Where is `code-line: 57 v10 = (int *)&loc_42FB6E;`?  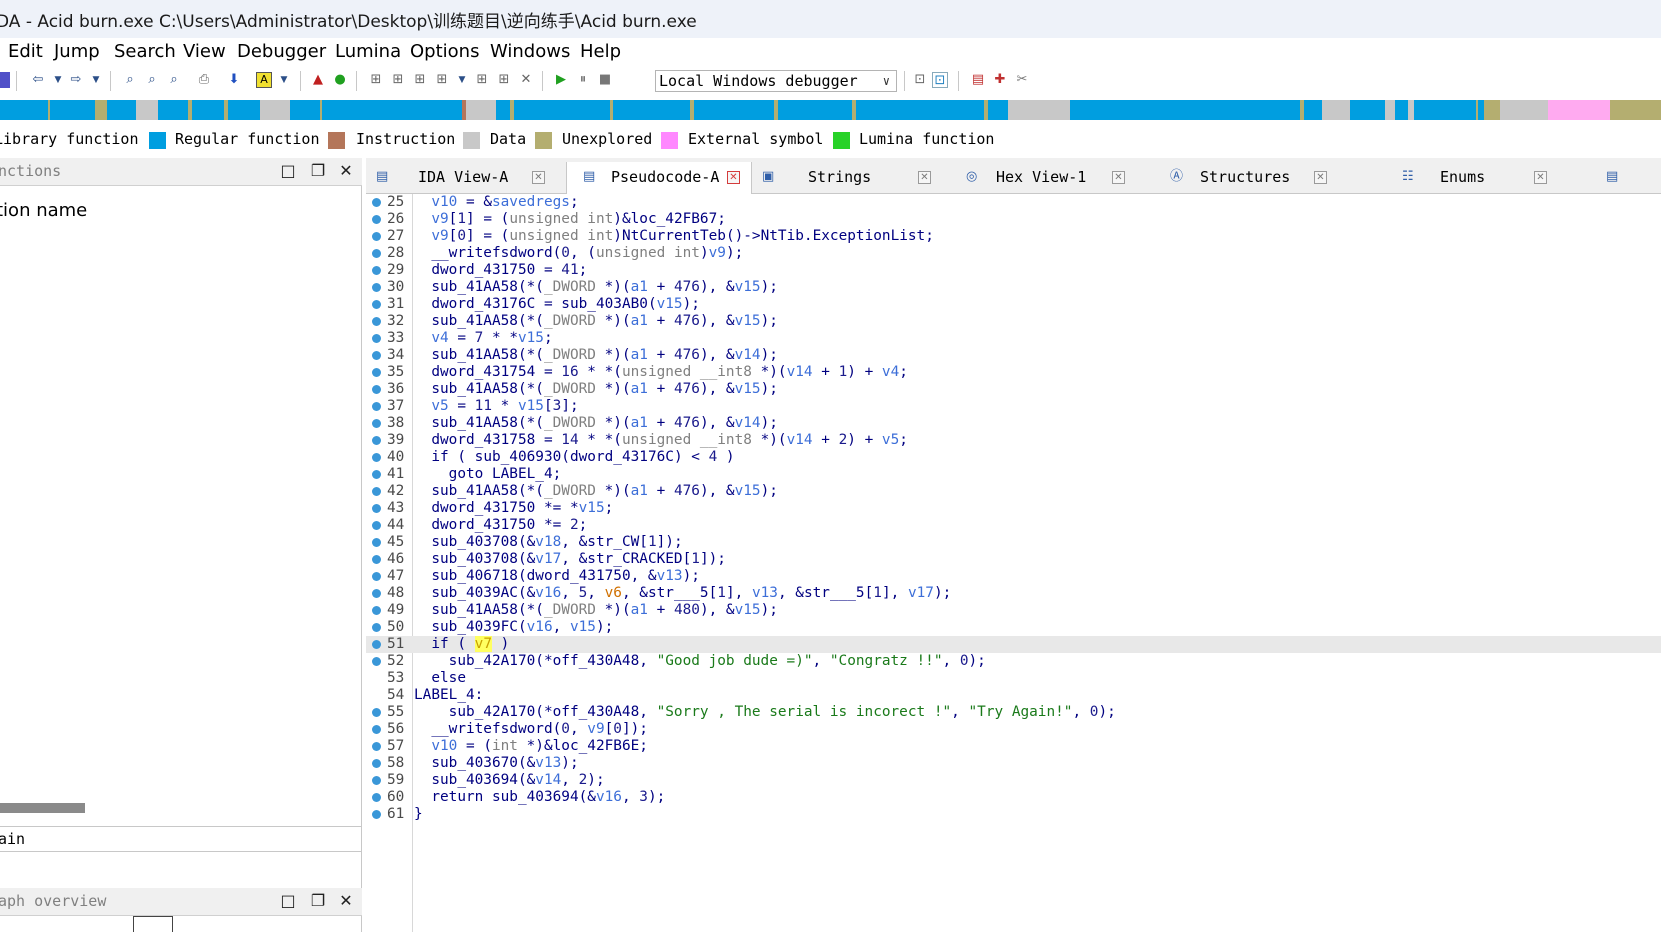 code-line: 57 v10 = (int *)&loc_42FB6E; is located at coordinates (1013, 746).